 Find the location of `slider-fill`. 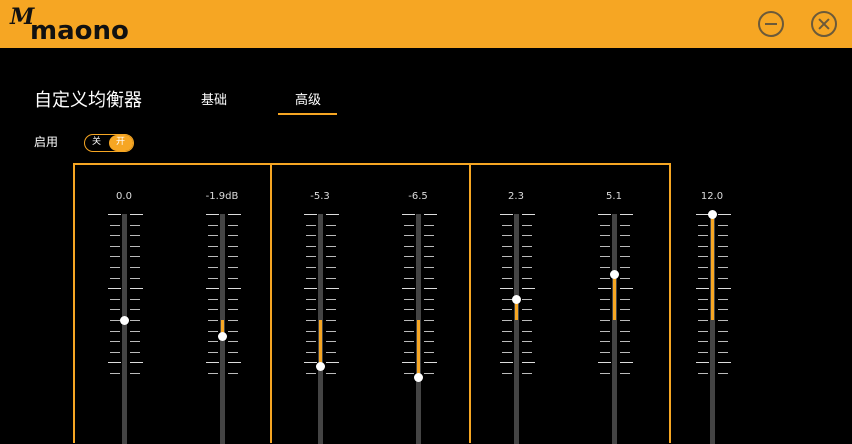

slider-fill is located at coordinates (614, 297).